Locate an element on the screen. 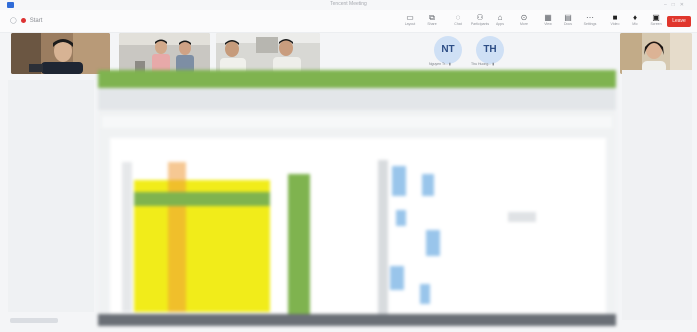 The image size is (697, 332). toolbar-button-chat: ◌ Chat is located at coordinates (458, 22).